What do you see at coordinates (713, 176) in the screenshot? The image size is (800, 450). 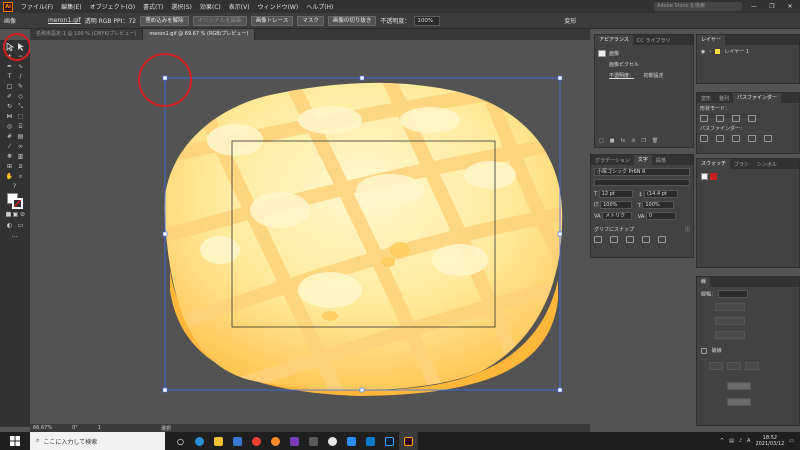 I see `swatch-registration` at bounding box center [713, 176].